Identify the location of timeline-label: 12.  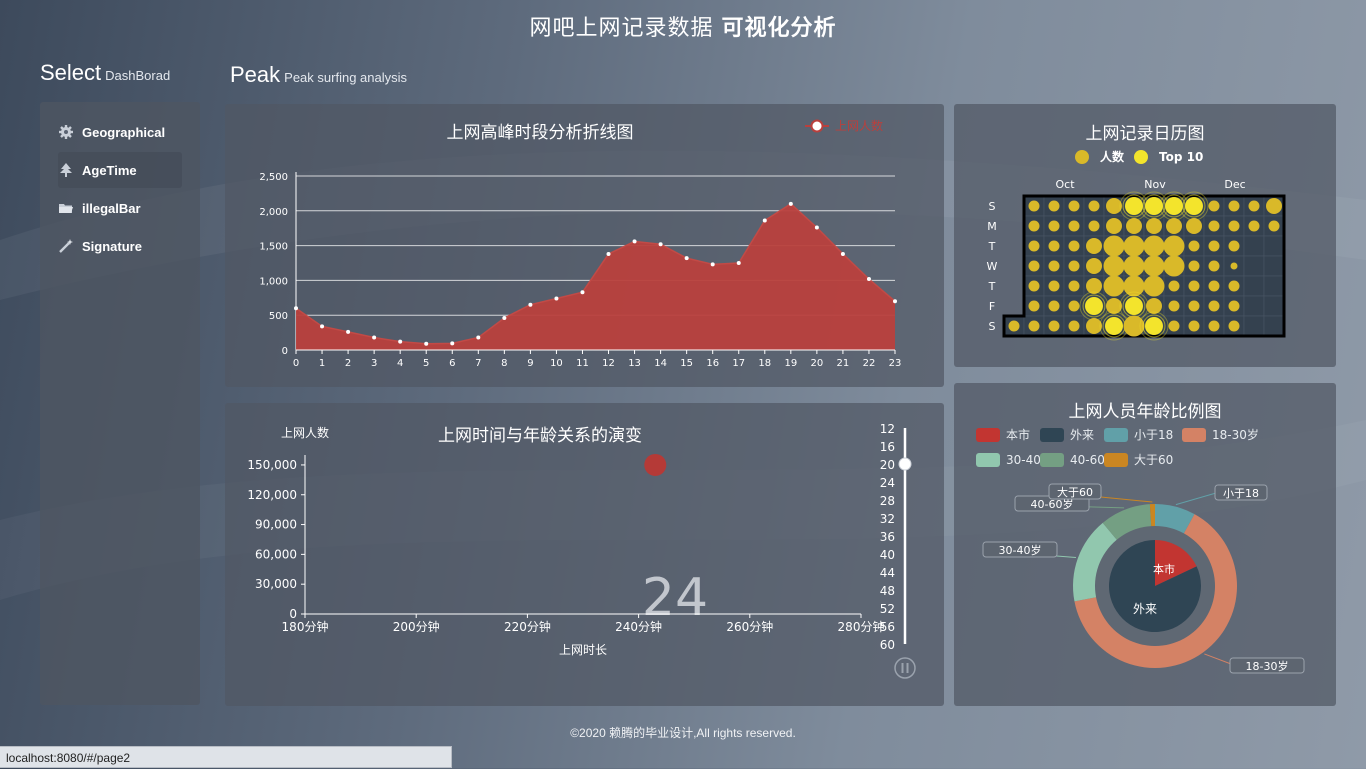
(887, 429).